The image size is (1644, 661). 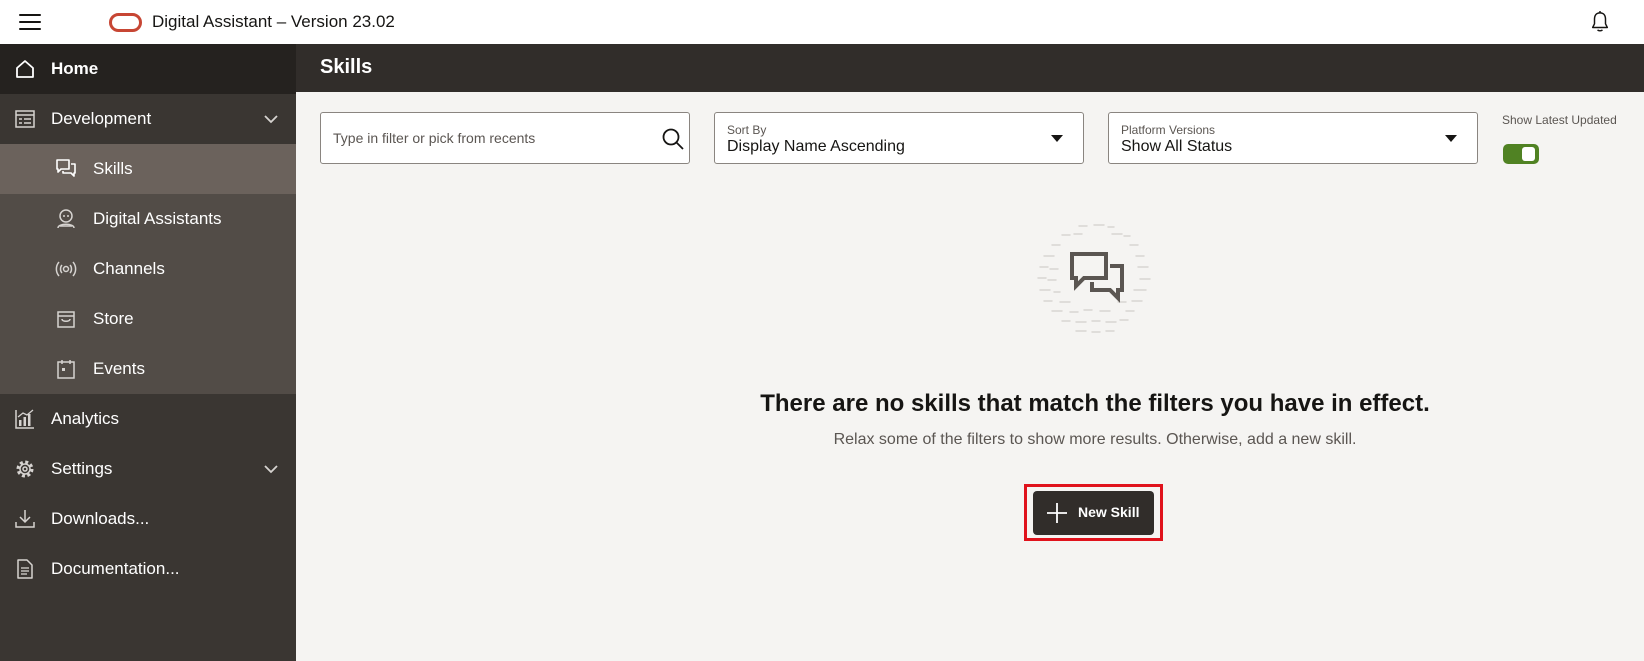 I want to click on new-skill-button: New Skill, so click(x=1093, y=513).